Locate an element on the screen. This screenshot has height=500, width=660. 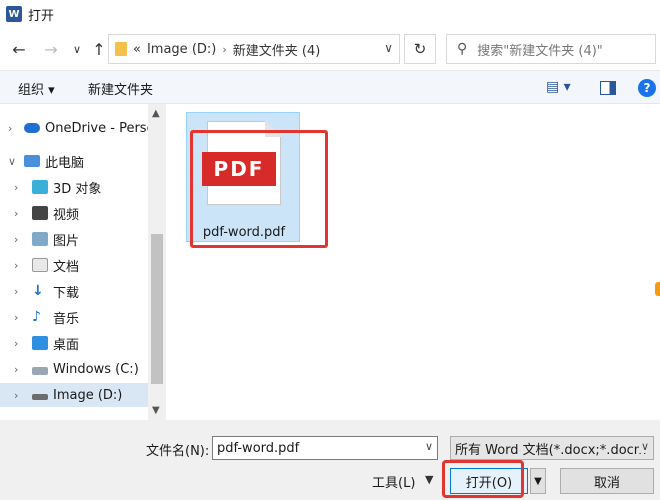
sidebar-scrollbar: ▲ ▼ is located at coordinates (157, 262).